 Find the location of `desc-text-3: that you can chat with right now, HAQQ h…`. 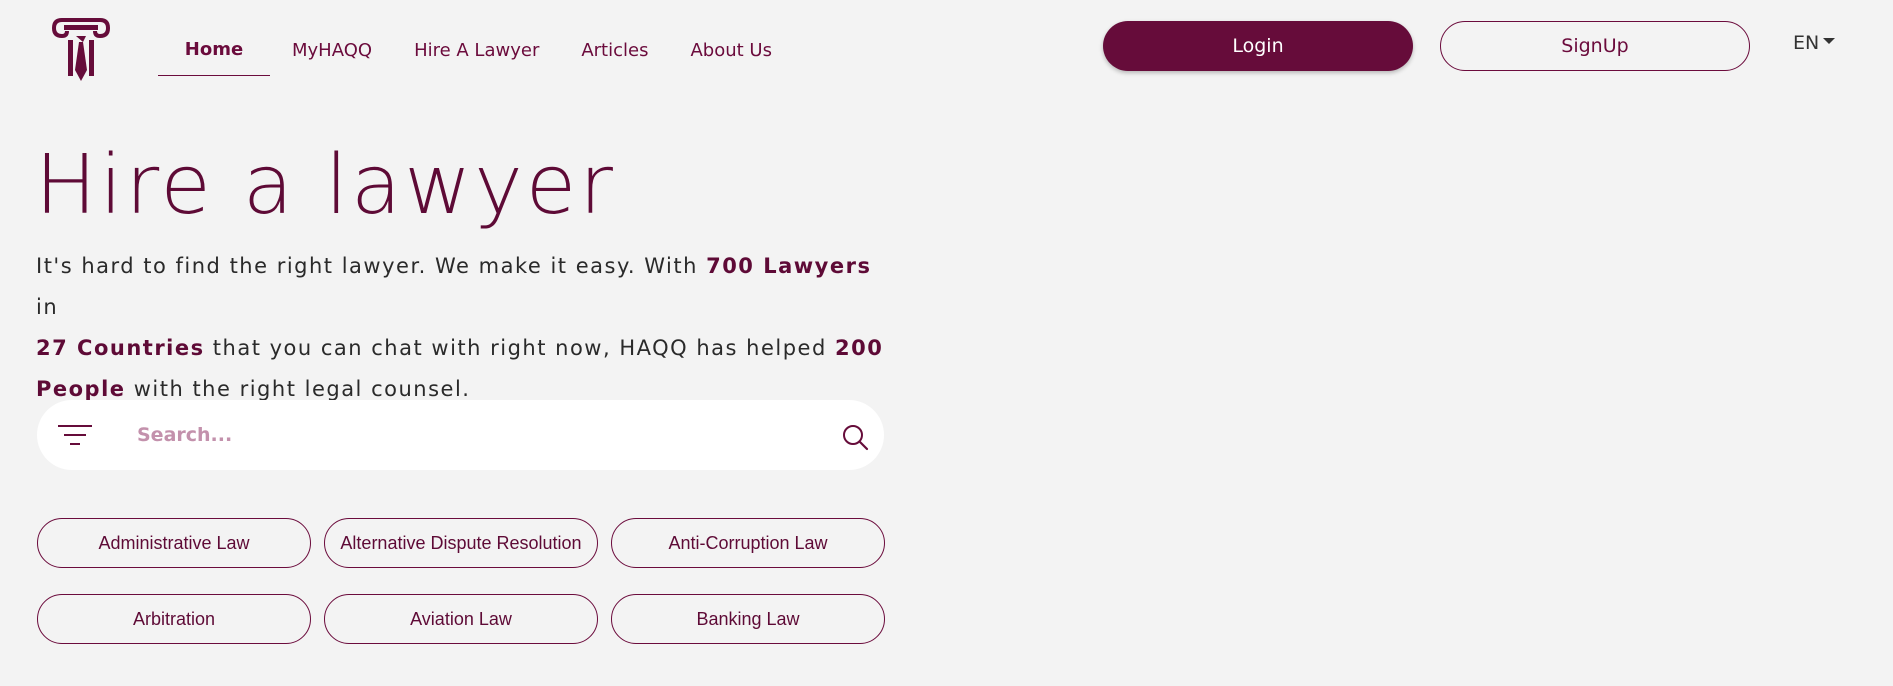

desc-text-3: that you can chat with right now, HAQQ h… is located at coordinates (519, 348).